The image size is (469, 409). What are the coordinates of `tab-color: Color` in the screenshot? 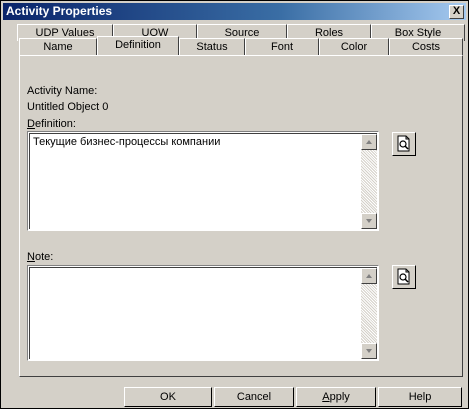 It's located at (354, 46).